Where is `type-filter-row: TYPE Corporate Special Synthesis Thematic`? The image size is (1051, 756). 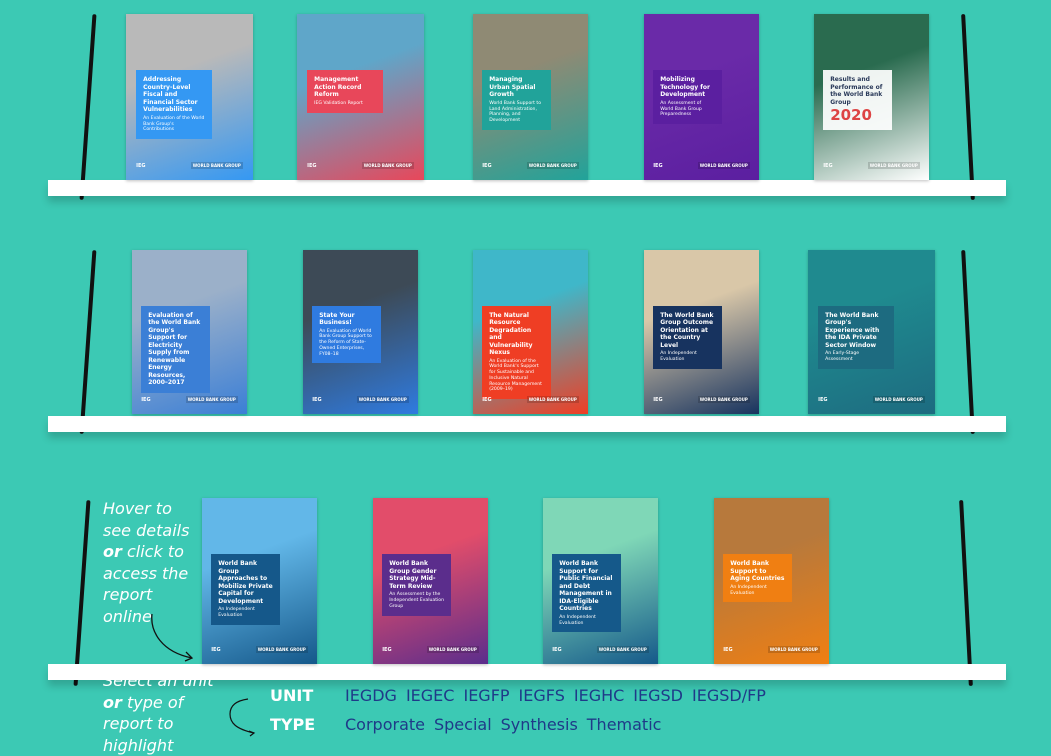
type-filter-row: TYPE Corporate Special Synthesis Thematic is located at coordinates (522, 729).